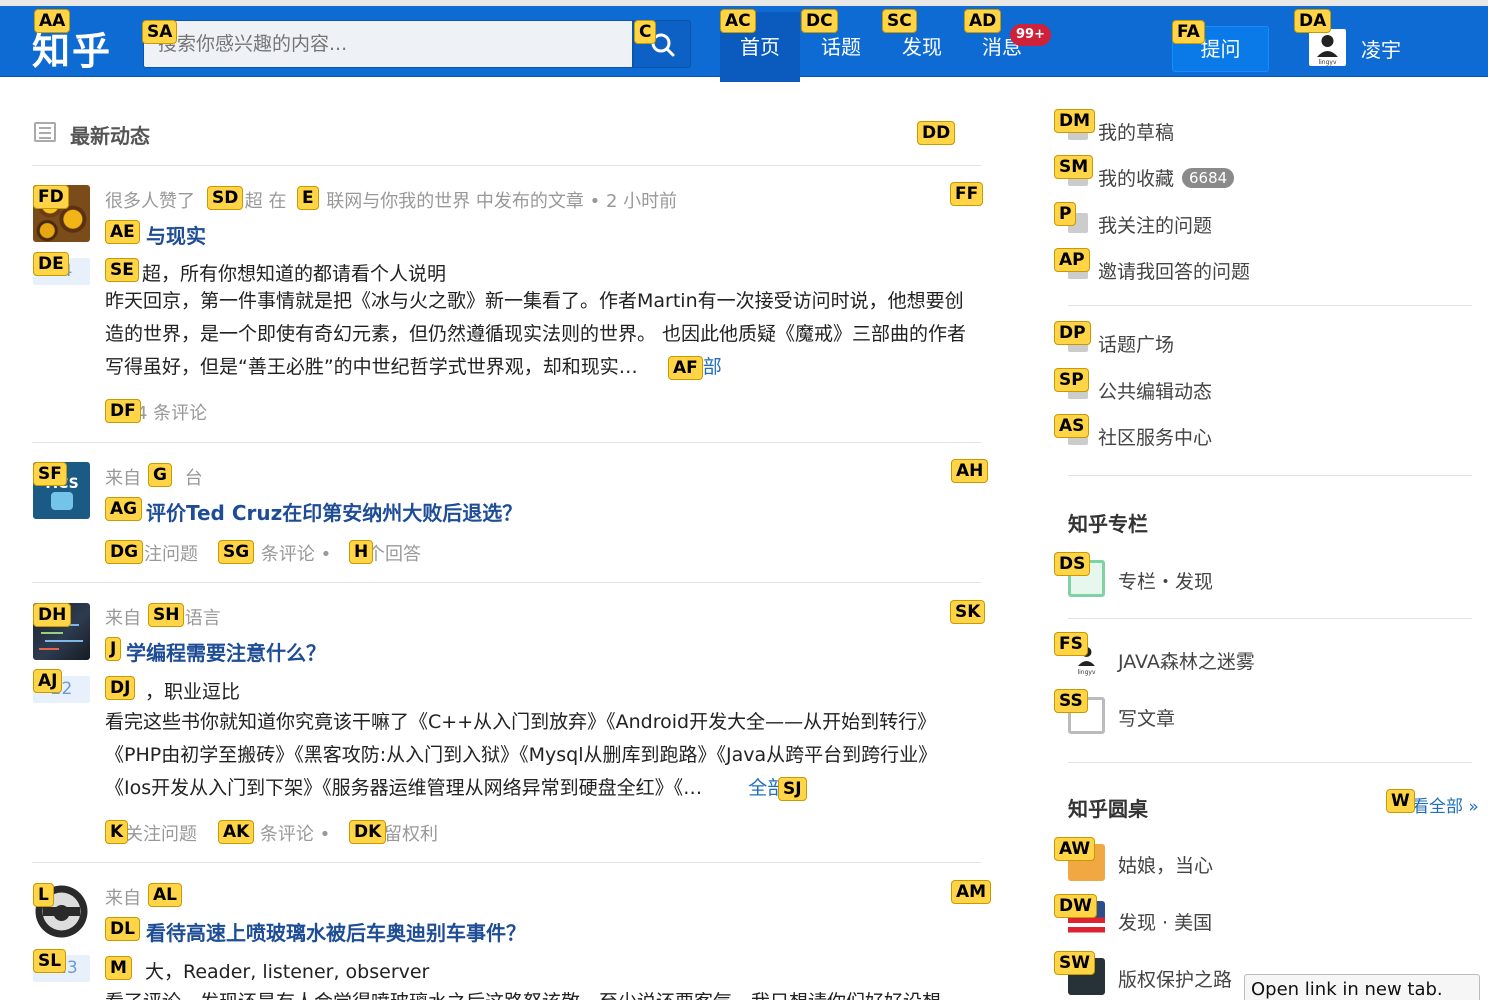  What do you see at coordinates (1075, 121) in the screenshot?
I see `hint-label: DM` at bounding box center [1075, 121].